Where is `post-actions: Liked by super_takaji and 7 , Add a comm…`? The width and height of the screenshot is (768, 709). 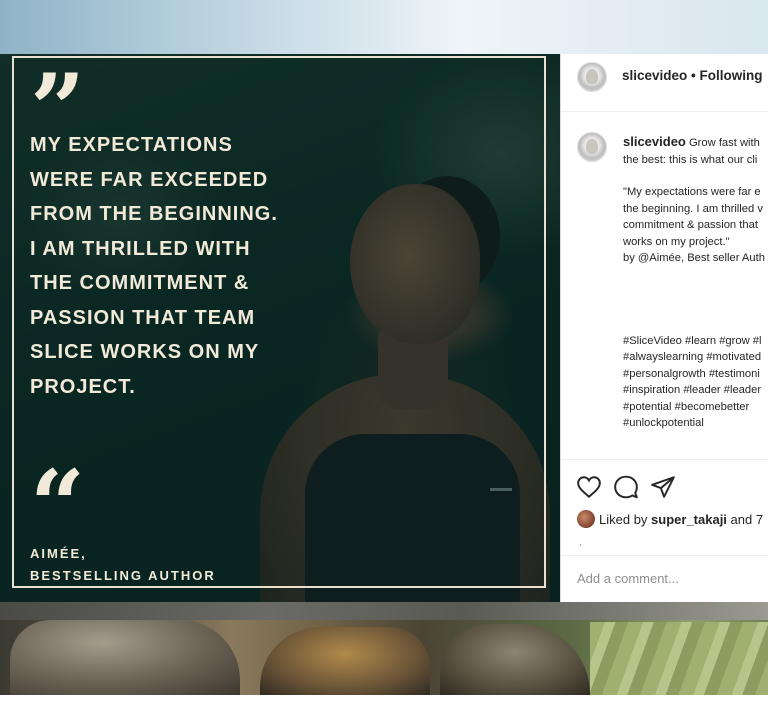 post-actions: Liked by super_takaji and 7 , Add a comm… is located at coordinates (664, 530).